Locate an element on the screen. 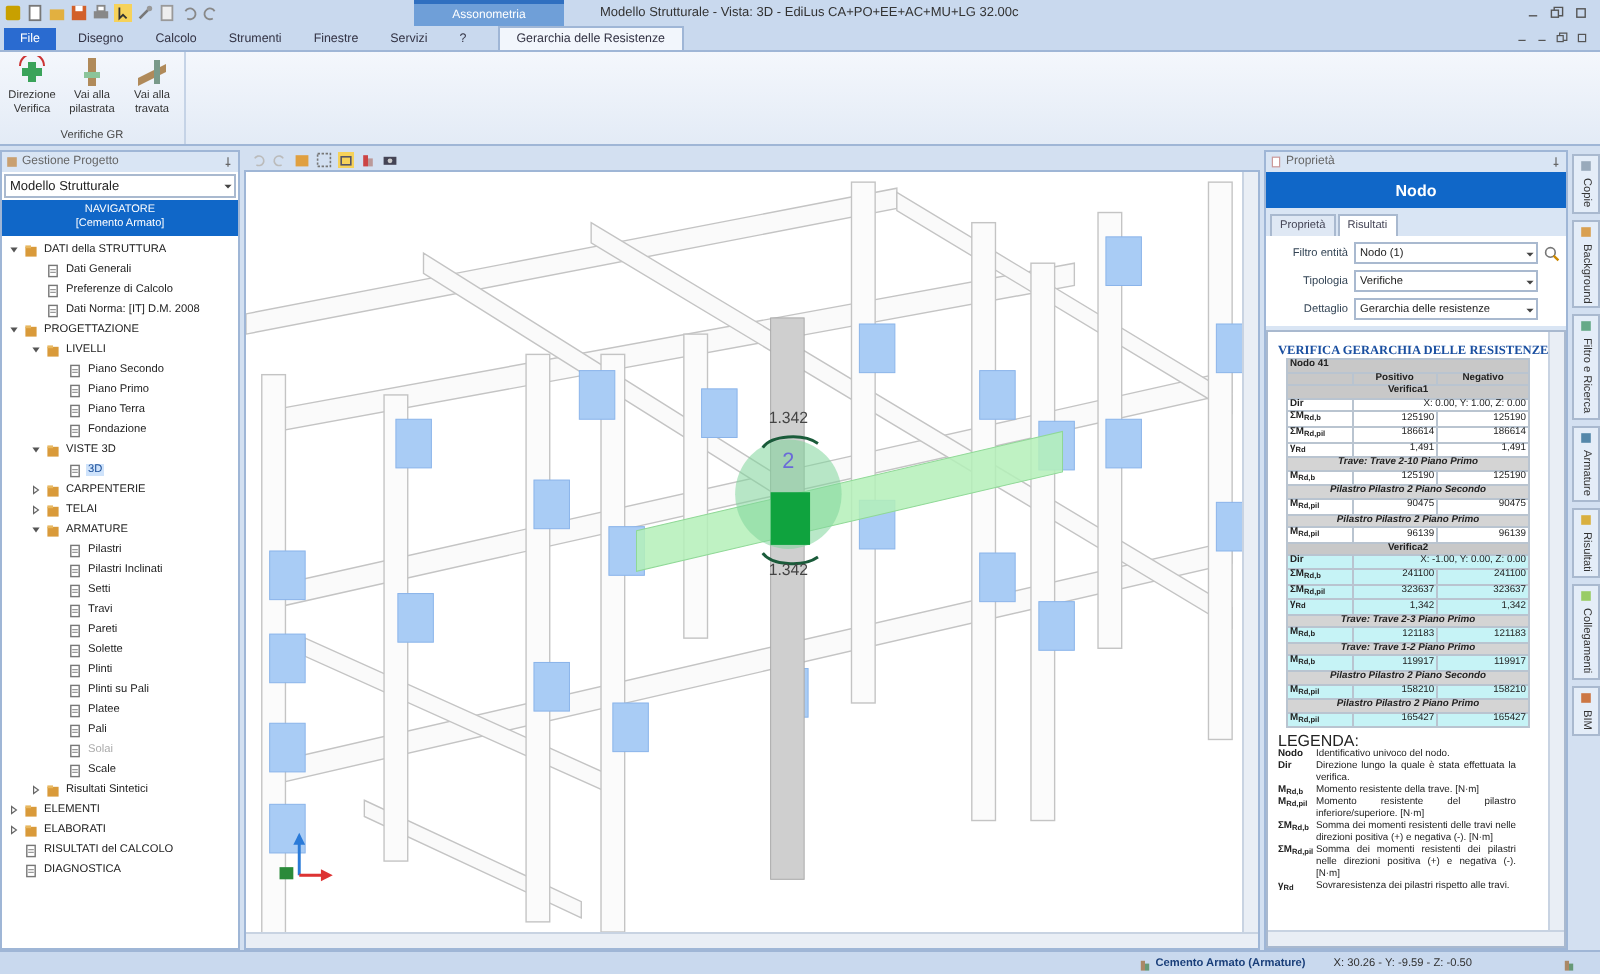 Image resolution: width=1600 pixels, height=974 pixels. printer-icon is located at coordinates (101, 13).